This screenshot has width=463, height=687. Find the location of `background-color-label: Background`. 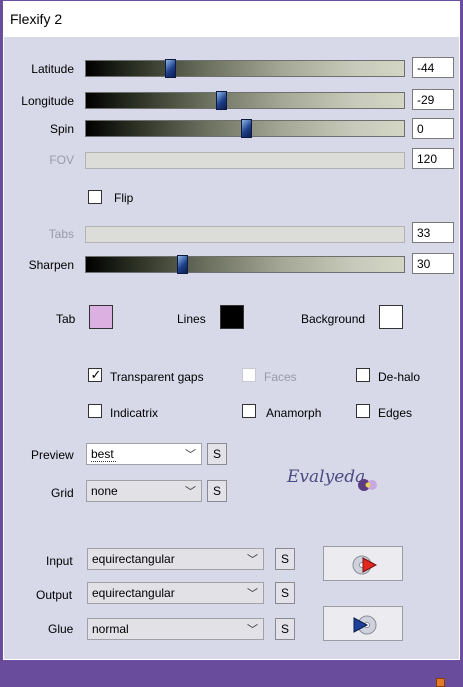

background-color-label: Background is located at coordinates (333, 319).